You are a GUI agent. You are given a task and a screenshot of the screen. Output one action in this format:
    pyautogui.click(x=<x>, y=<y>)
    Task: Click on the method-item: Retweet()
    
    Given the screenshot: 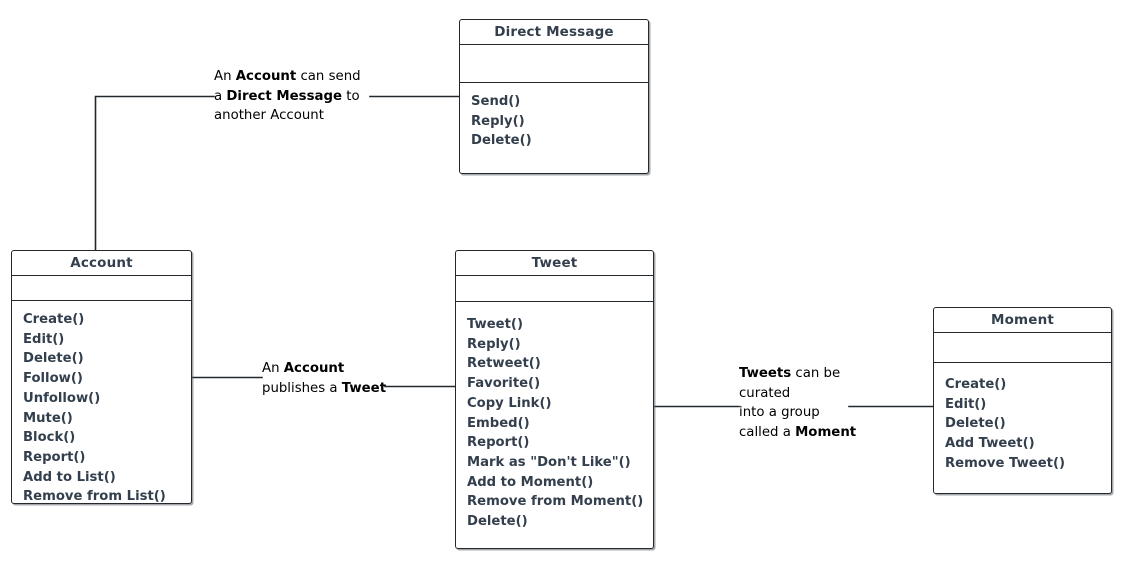 What is the action you would take?
    pyautogui.click(x=560, y=364)
    